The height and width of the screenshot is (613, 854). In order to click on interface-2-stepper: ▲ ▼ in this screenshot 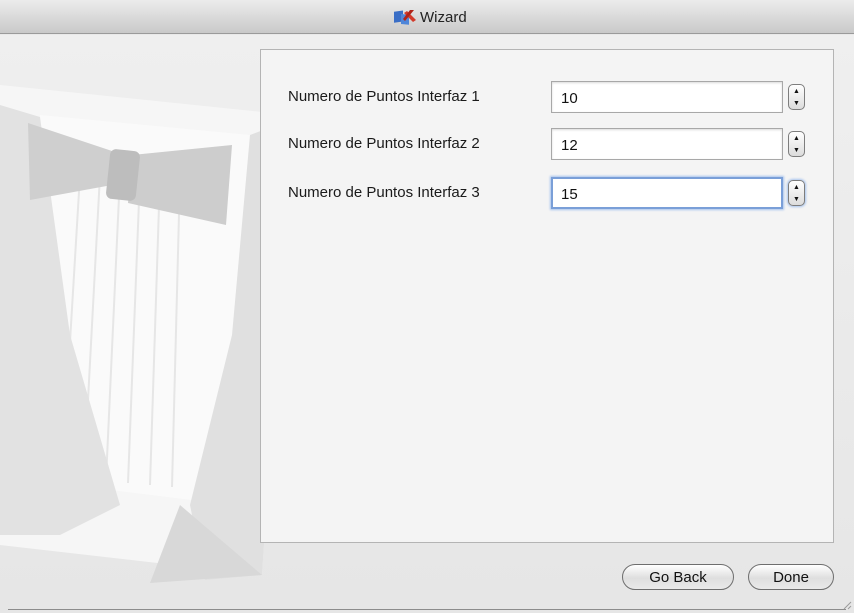, I will do `click(796, 144)`.